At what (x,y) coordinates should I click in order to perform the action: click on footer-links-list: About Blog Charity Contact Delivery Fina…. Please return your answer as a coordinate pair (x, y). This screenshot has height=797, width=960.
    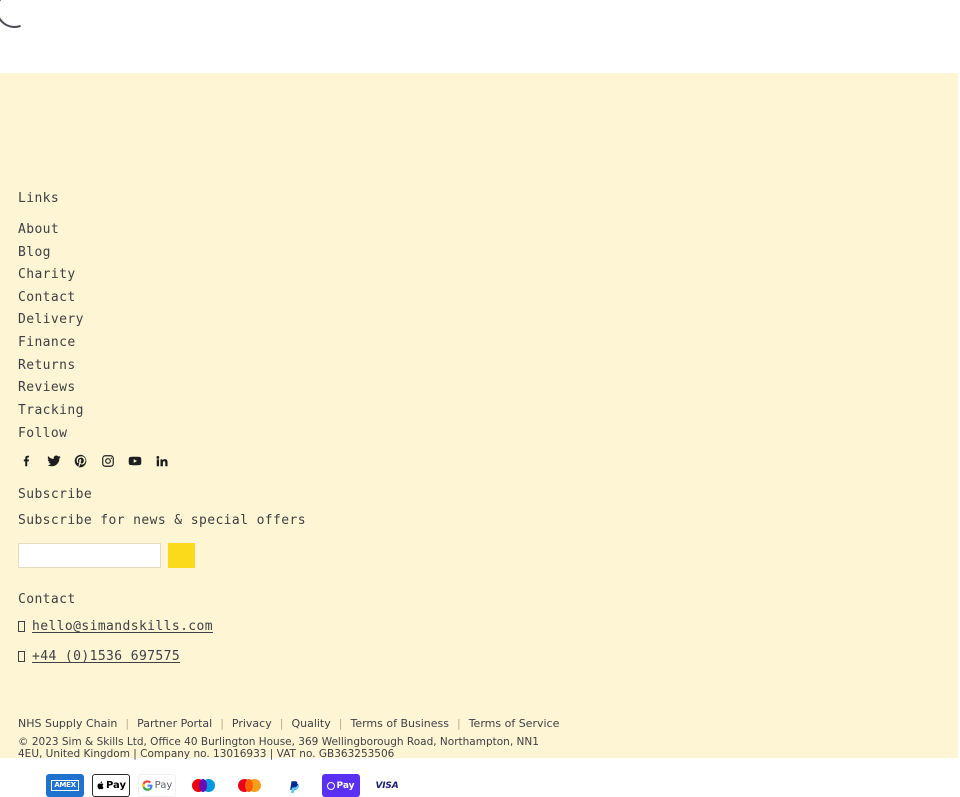
    Looking at the image, I should click on (51, 319).